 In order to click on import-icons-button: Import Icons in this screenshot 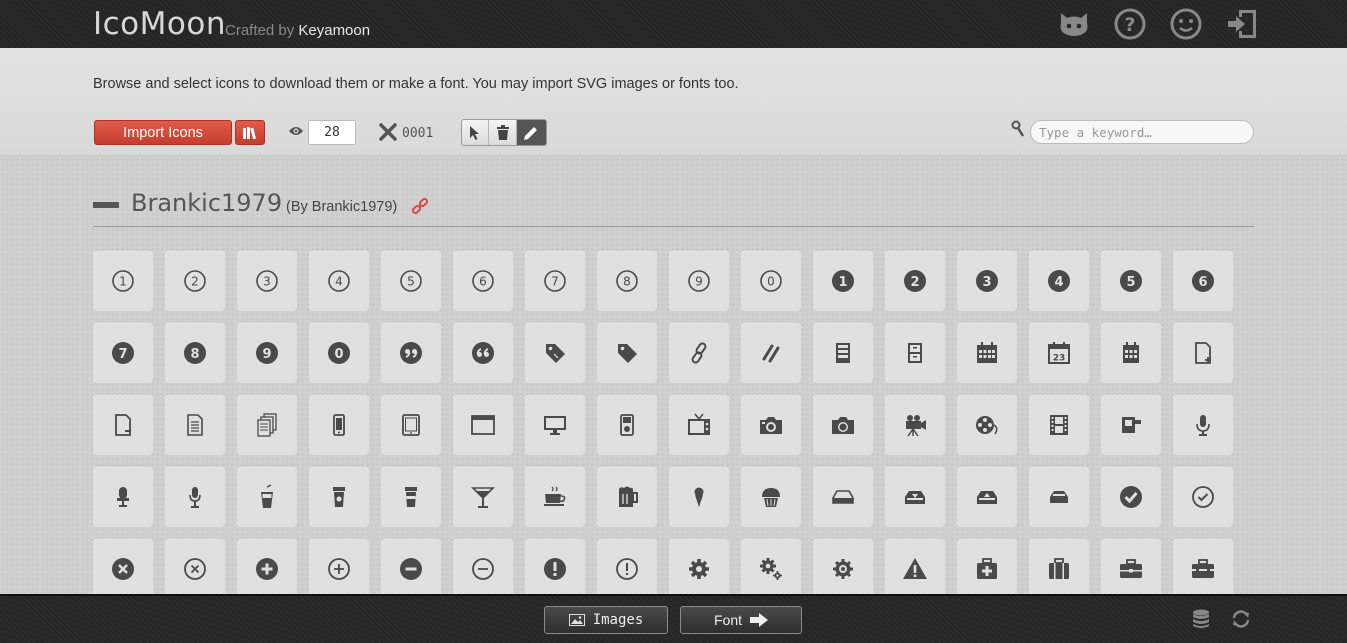, I will do `click(163, 132)`.